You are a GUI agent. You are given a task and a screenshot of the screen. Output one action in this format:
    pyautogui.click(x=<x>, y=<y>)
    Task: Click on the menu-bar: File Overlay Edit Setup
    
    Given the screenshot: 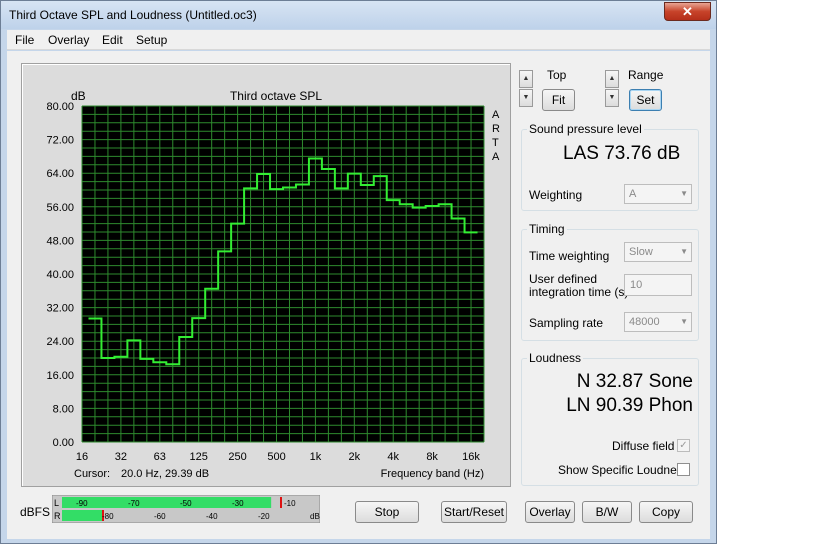 What is the action you would take?
    pyautogui.click(x=358, y=40)
    